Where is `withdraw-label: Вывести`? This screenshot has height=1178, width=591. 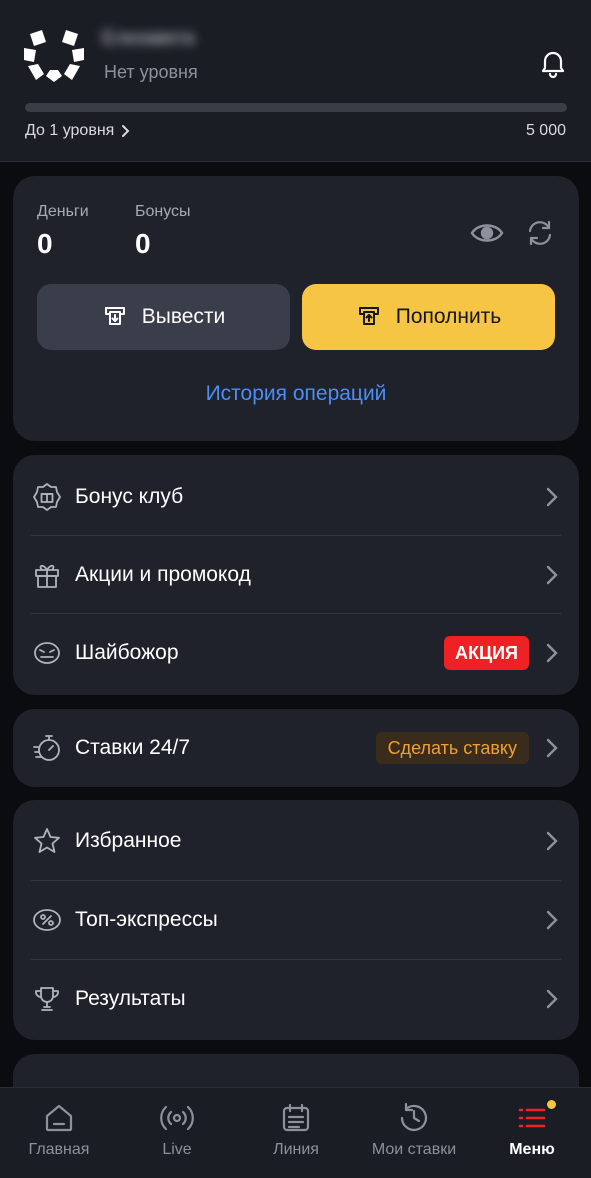
withdraw-label: Вывести is located at coordinates (183, 316).